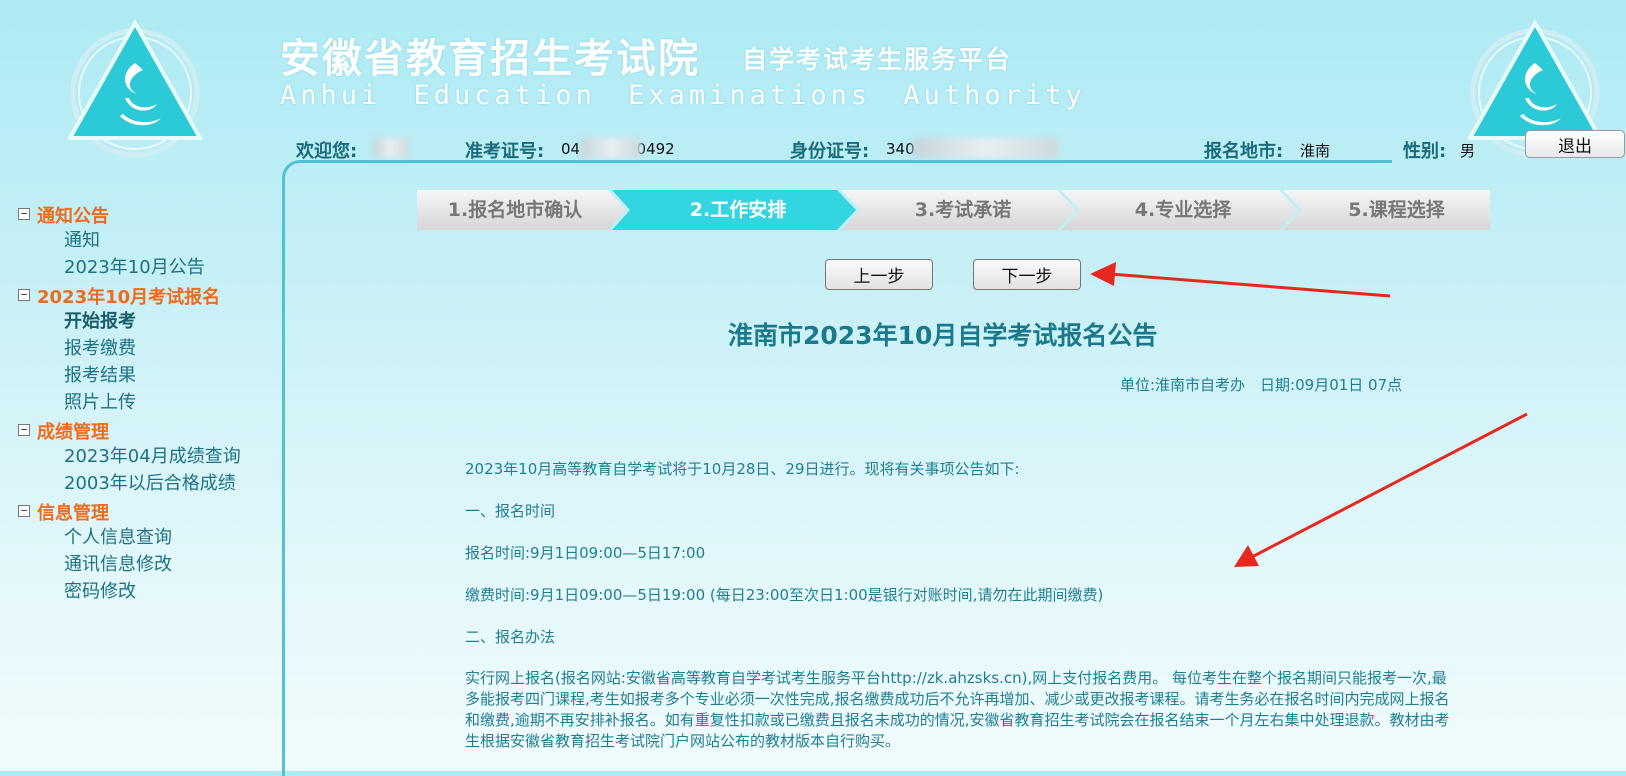 The height and width of the screenshot is (776, 1626). What do you see at coordinates (135, 88) in the screenshot?
I see `logo-icon` at bounding box center [135, 88].